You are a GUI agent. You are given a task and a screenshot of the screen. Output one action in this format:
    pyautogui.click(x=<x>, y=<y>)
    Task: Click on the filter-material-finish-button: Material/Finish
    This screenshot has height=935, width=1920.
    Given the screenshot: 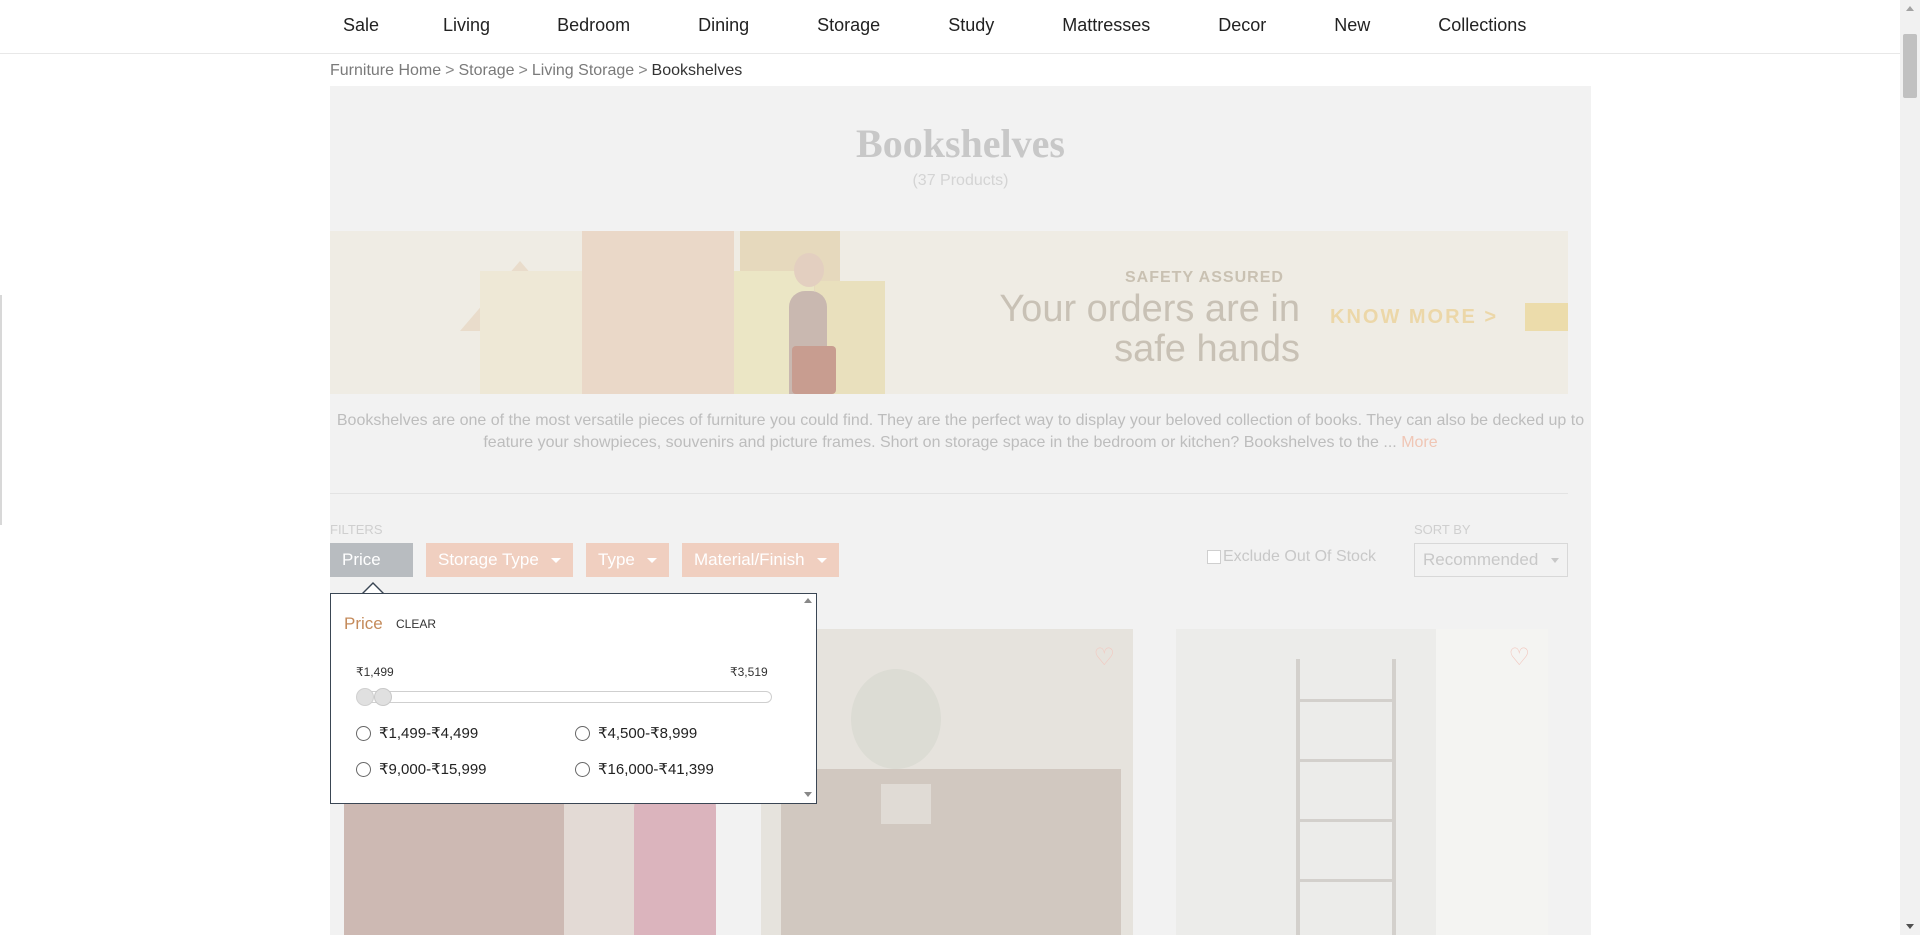 What is the action you would take?
    pyautogui.click(x=760, y=560)
    